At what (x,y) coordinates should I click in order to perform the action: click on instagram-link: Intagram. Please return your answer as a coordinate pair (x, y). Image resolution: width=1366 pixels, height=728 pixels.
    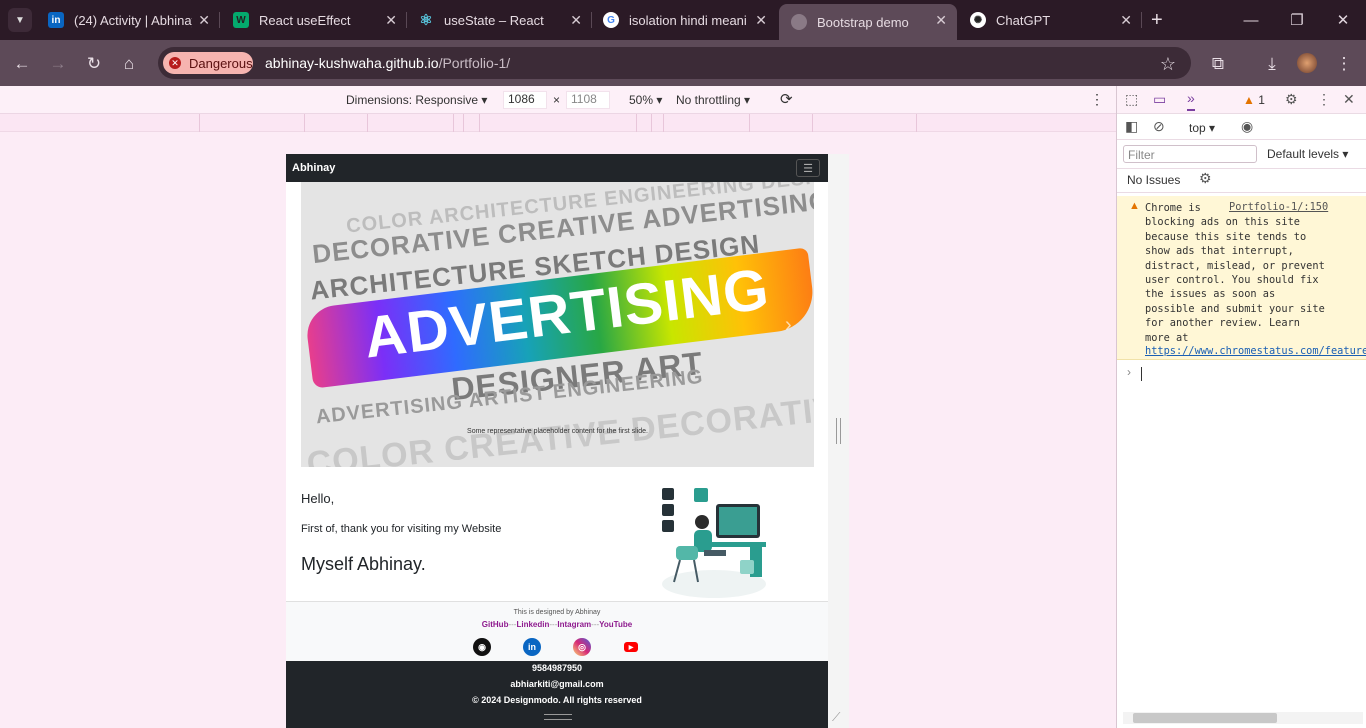
    Looking at the image, I should click on (574, 624).